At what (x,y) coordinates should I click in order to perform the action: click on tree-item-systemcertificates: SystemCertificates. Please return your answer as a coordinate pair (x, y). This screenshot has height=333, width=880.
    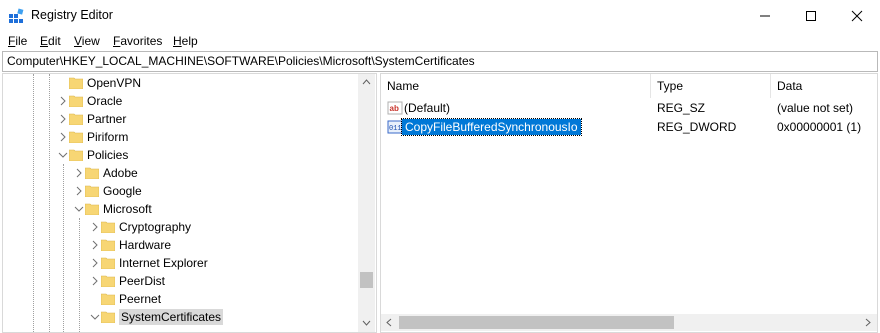
    Looking at the image, I should click on (156, 317).